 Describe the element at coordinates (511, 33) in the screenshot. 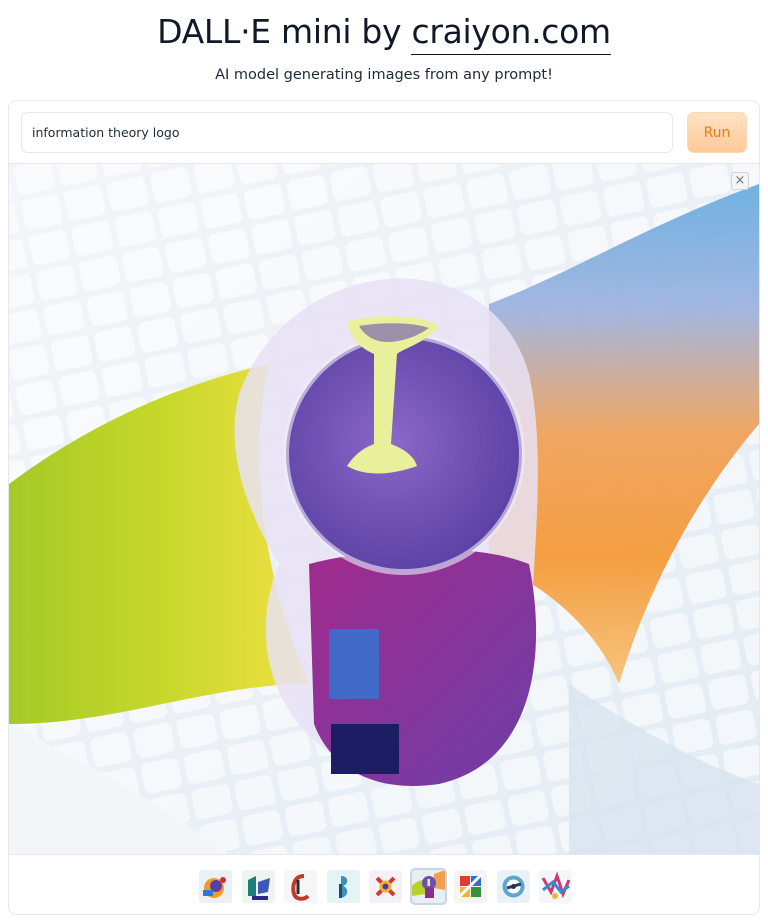

I see `craiyon-link: craiyon.com` at that location.